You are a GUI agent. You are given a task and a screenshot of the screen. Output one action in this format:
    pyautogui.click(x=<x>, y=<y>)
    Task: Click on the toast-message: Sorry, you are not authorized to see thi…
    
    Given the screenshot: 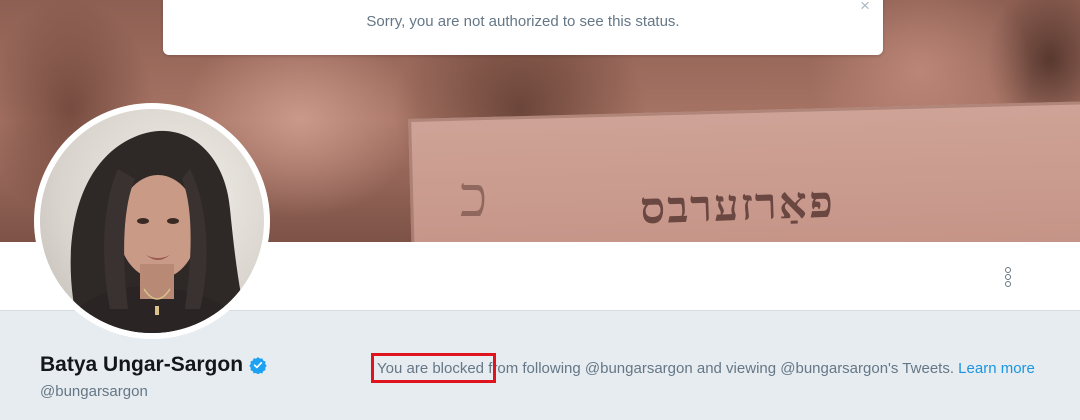 What is the action you would take?
    pyautogui.click(x=523, y=21)
    